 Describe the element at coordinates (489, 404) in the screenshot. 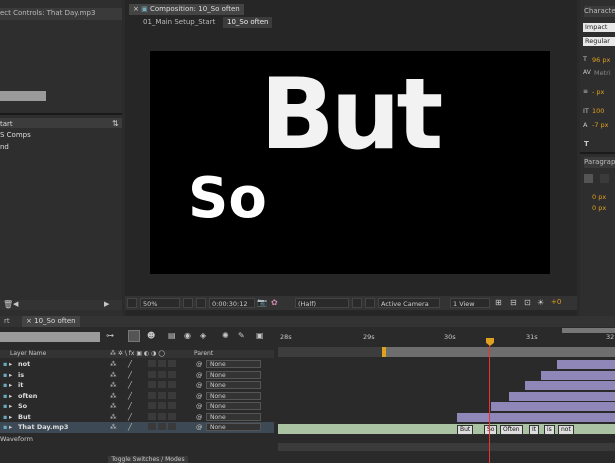

I see `playhead-line` at that location.